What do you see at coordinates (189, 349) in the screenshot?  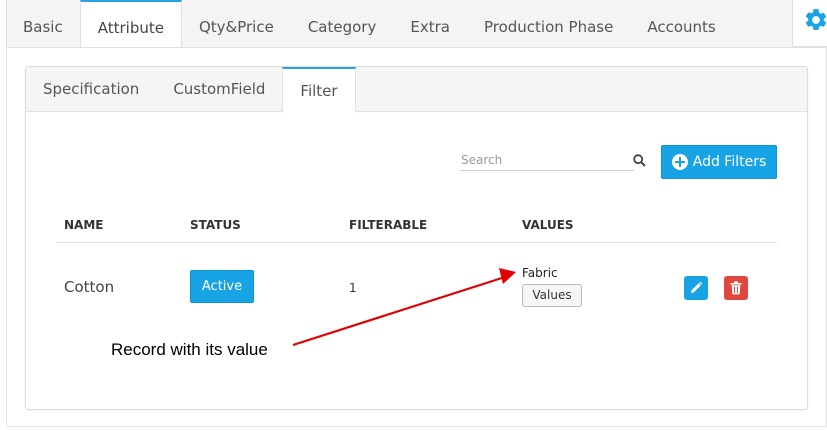 I see `annotation-text: Record with its value` at bounding box center [189, 349].